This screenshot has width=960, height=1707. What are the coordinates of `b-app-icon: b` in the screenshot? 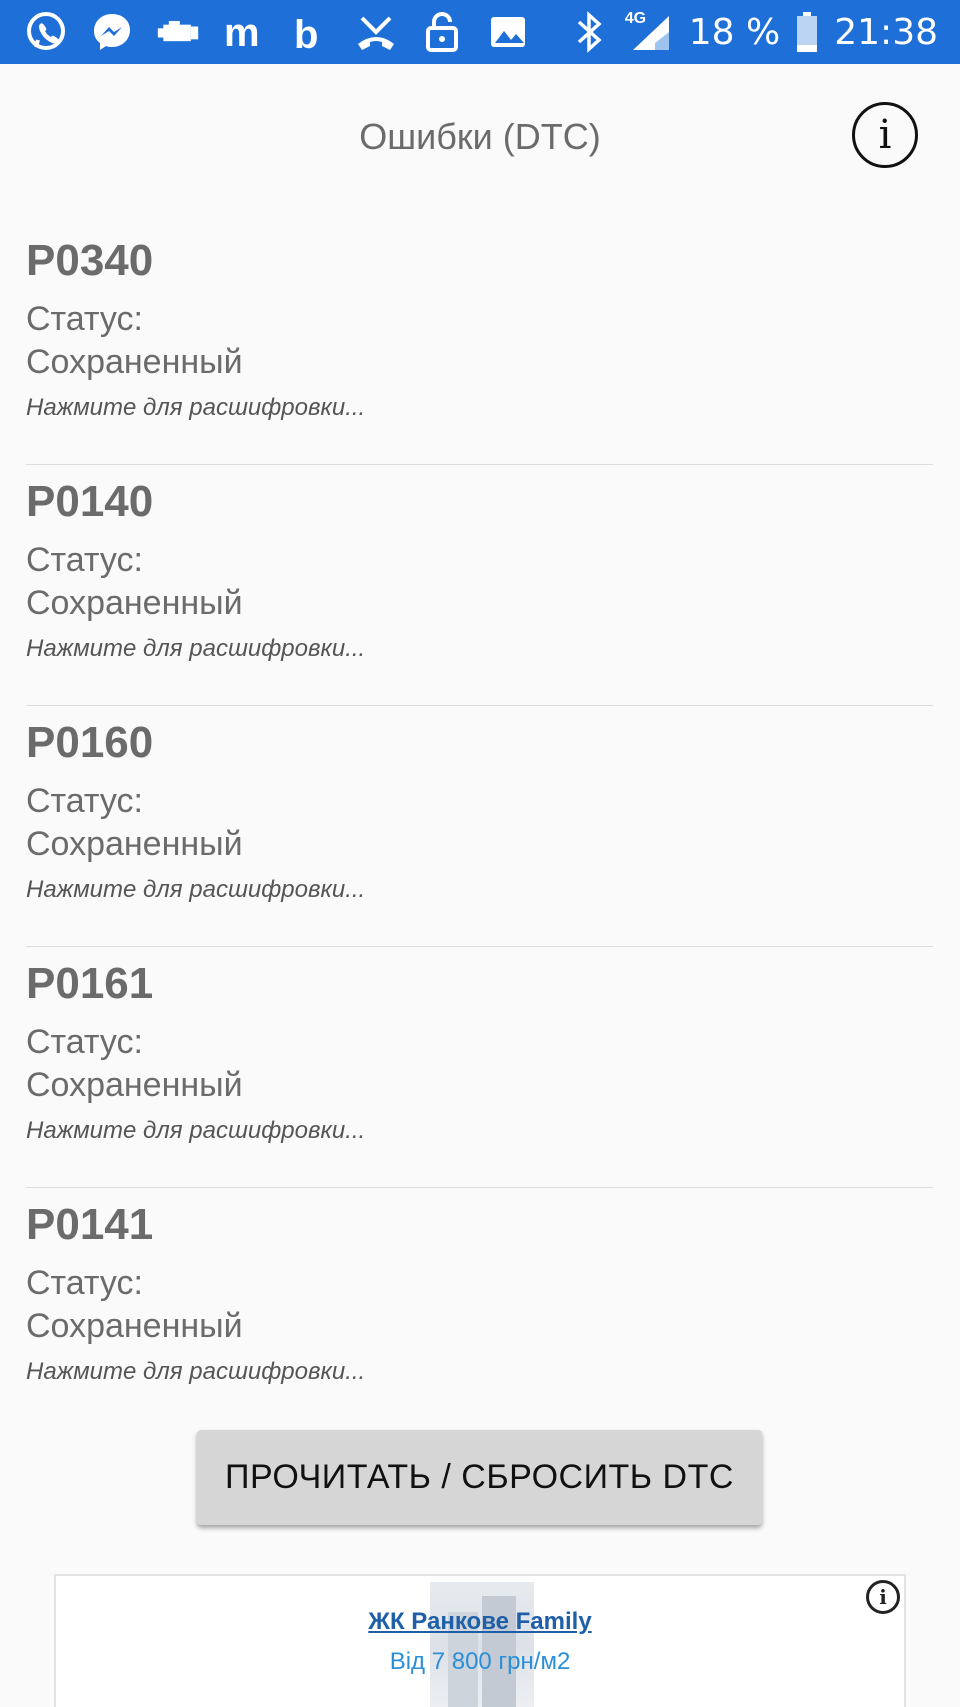 It's located at (310, 32).